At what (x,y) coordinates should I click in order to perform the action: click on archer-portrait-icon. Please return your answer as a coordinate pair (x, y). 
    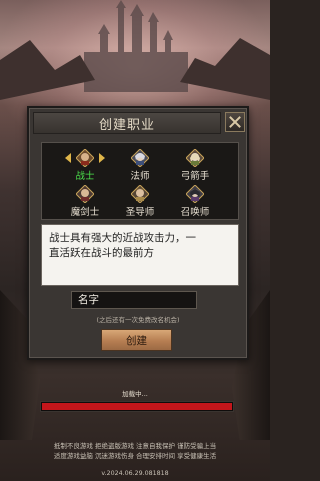
    Looking at the image, I should click on (195, 158).